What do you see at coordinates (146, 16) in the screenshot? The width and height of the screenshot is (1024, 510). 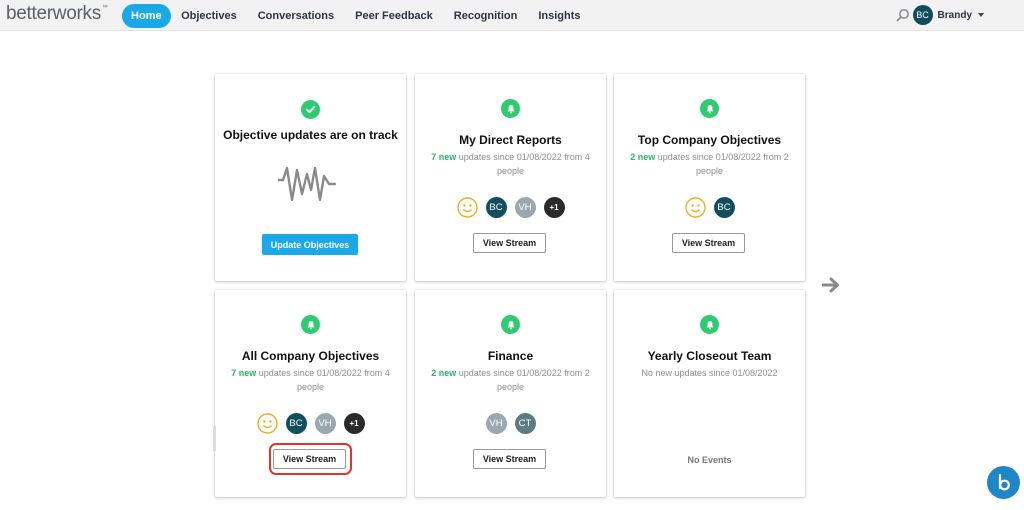 I see `nav-home: Home` at bounding box center [146, 16].